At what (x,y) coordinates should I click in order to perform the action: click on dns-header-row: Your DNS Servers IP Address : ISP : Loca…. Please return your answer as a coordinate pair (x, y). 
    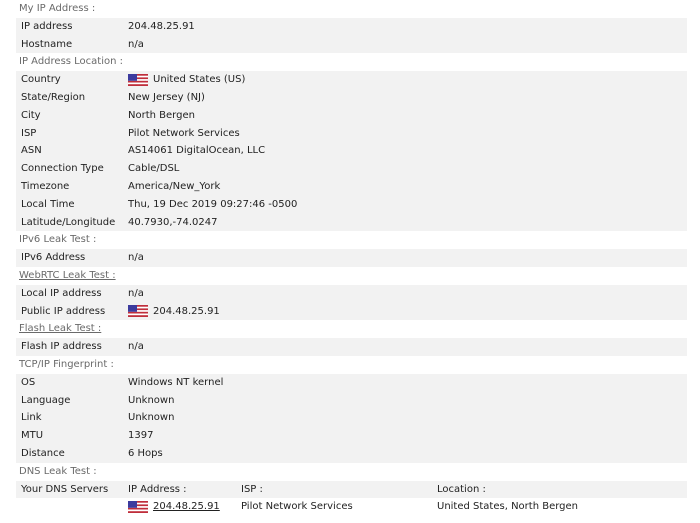
    Looking at the image, I should click on (351, 489).